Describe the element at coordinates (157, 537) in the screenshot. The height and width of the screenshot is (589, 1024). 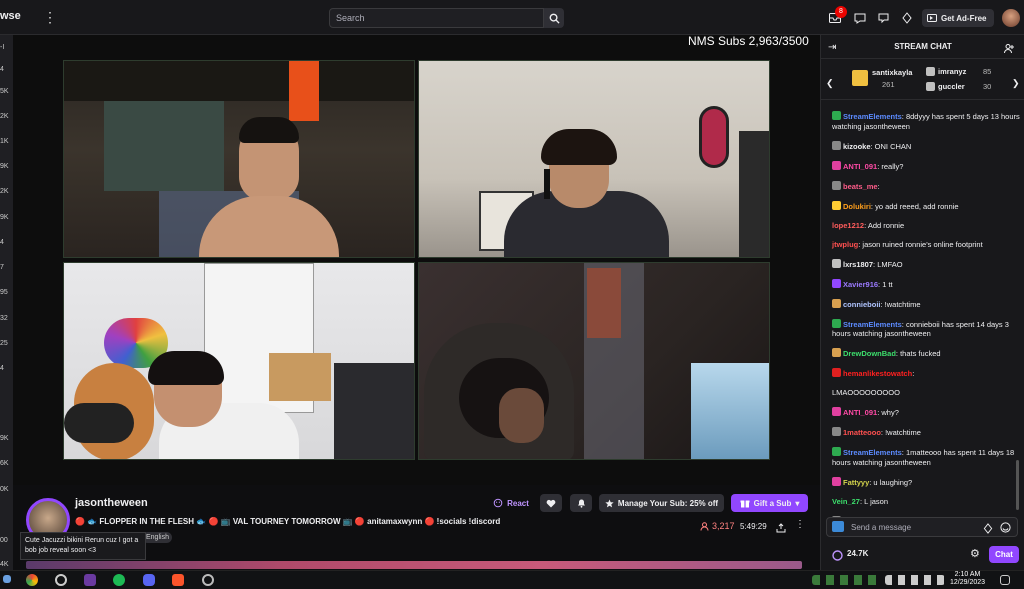
I see `language-tag: English` at that location.